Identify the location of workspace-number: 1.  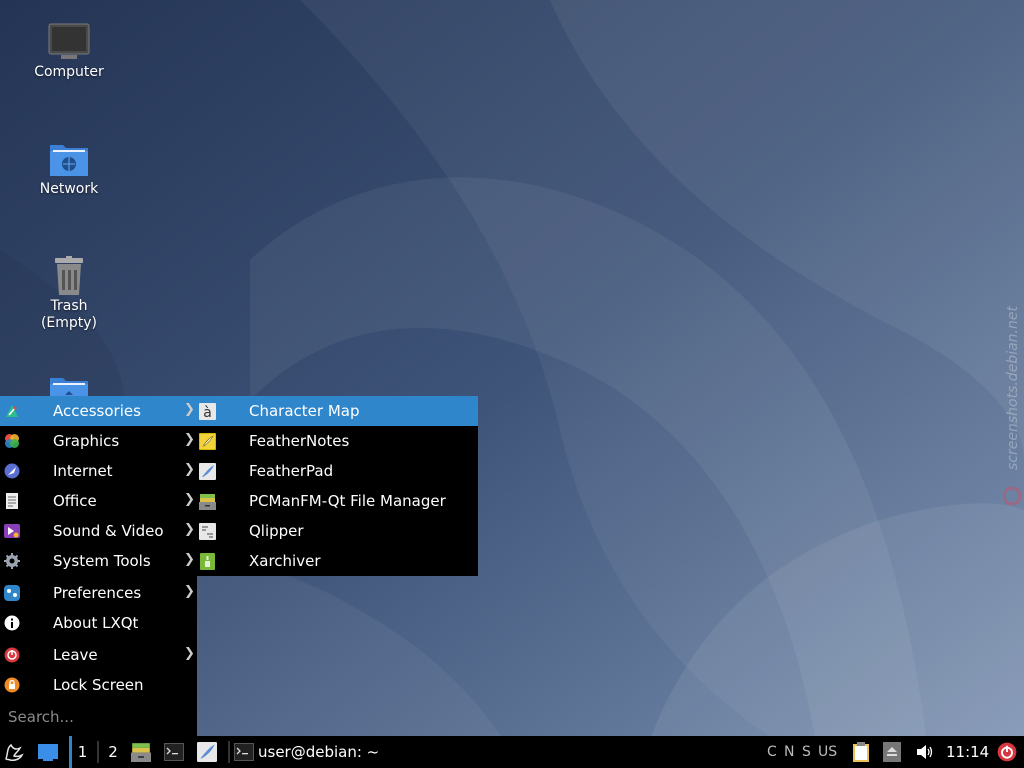
(82, 752).